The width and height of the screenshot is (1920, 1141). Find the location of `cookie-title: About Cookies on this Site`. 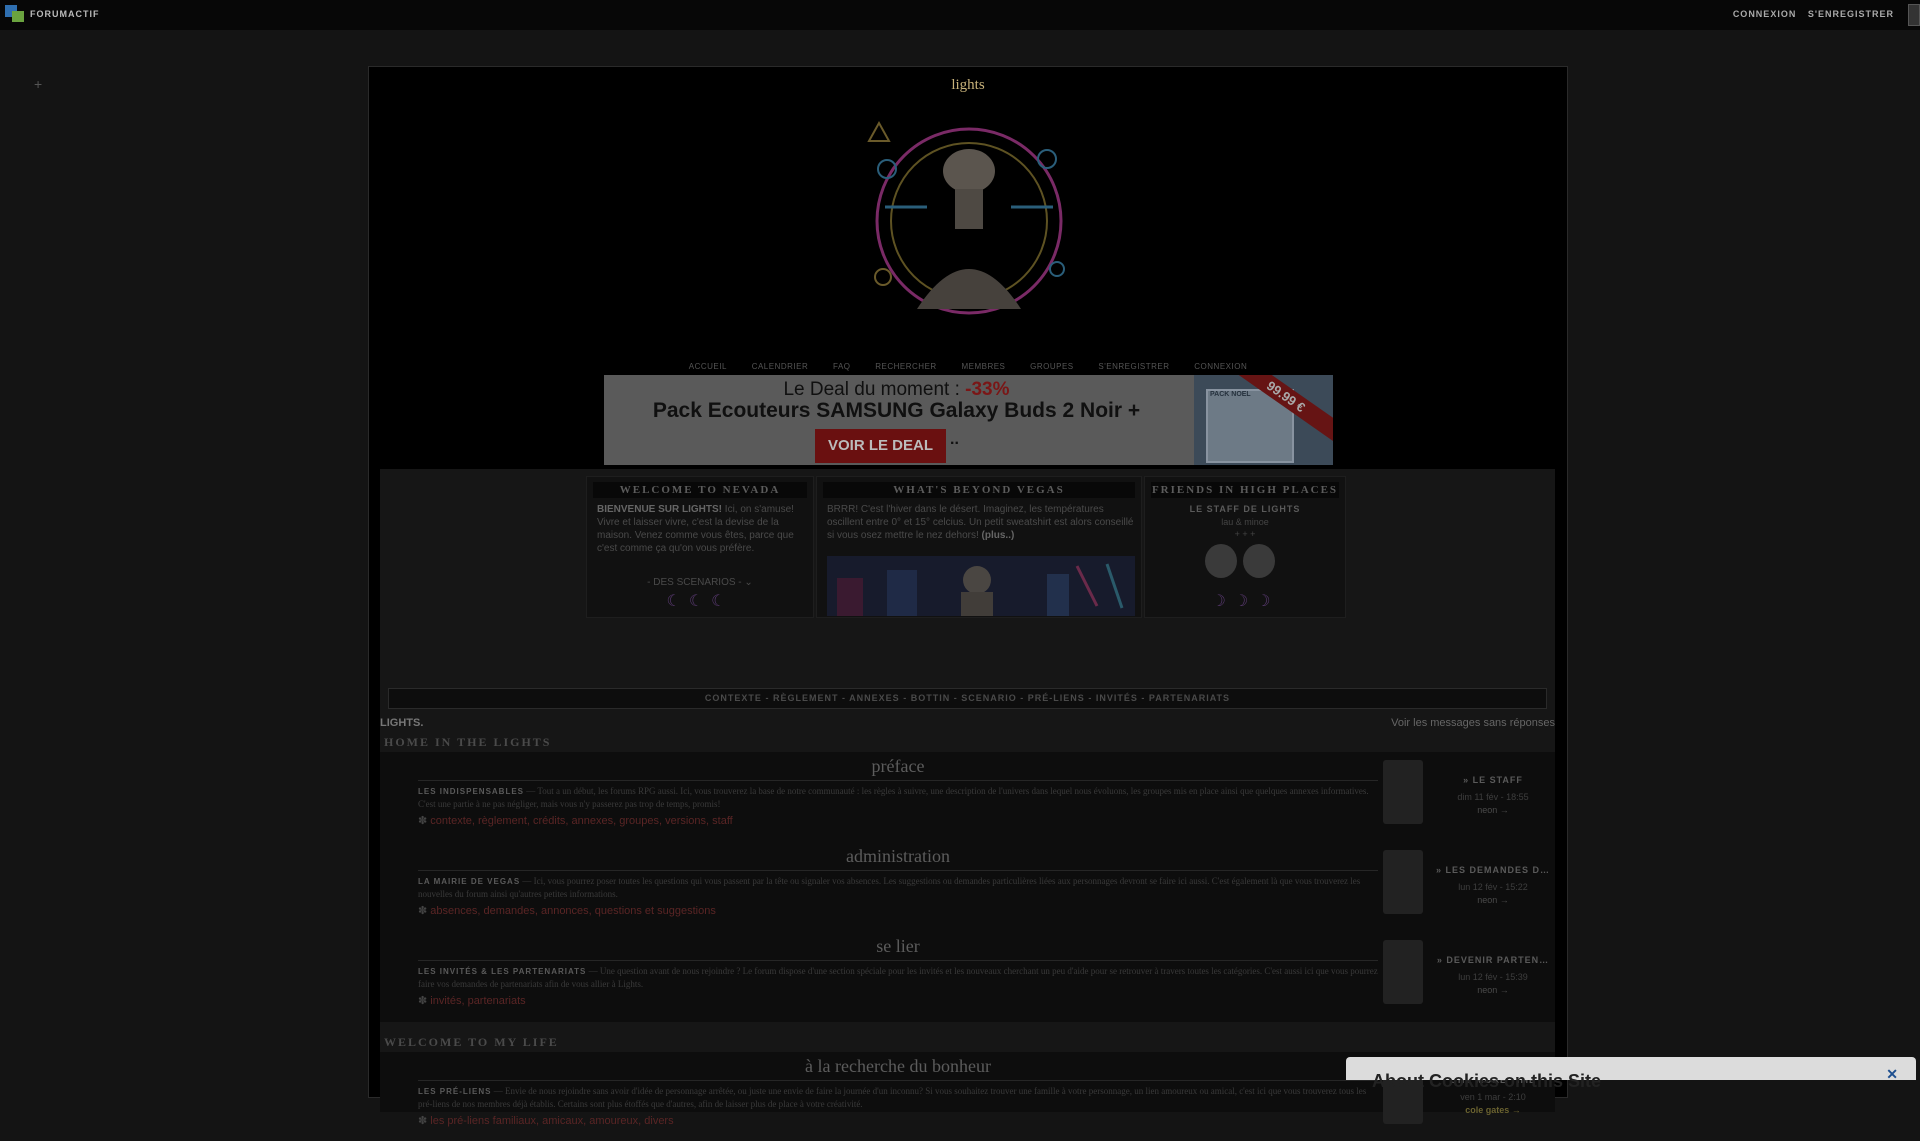

cookie-title: About Cookies on this Site is located at coordinates (1487, 1081).